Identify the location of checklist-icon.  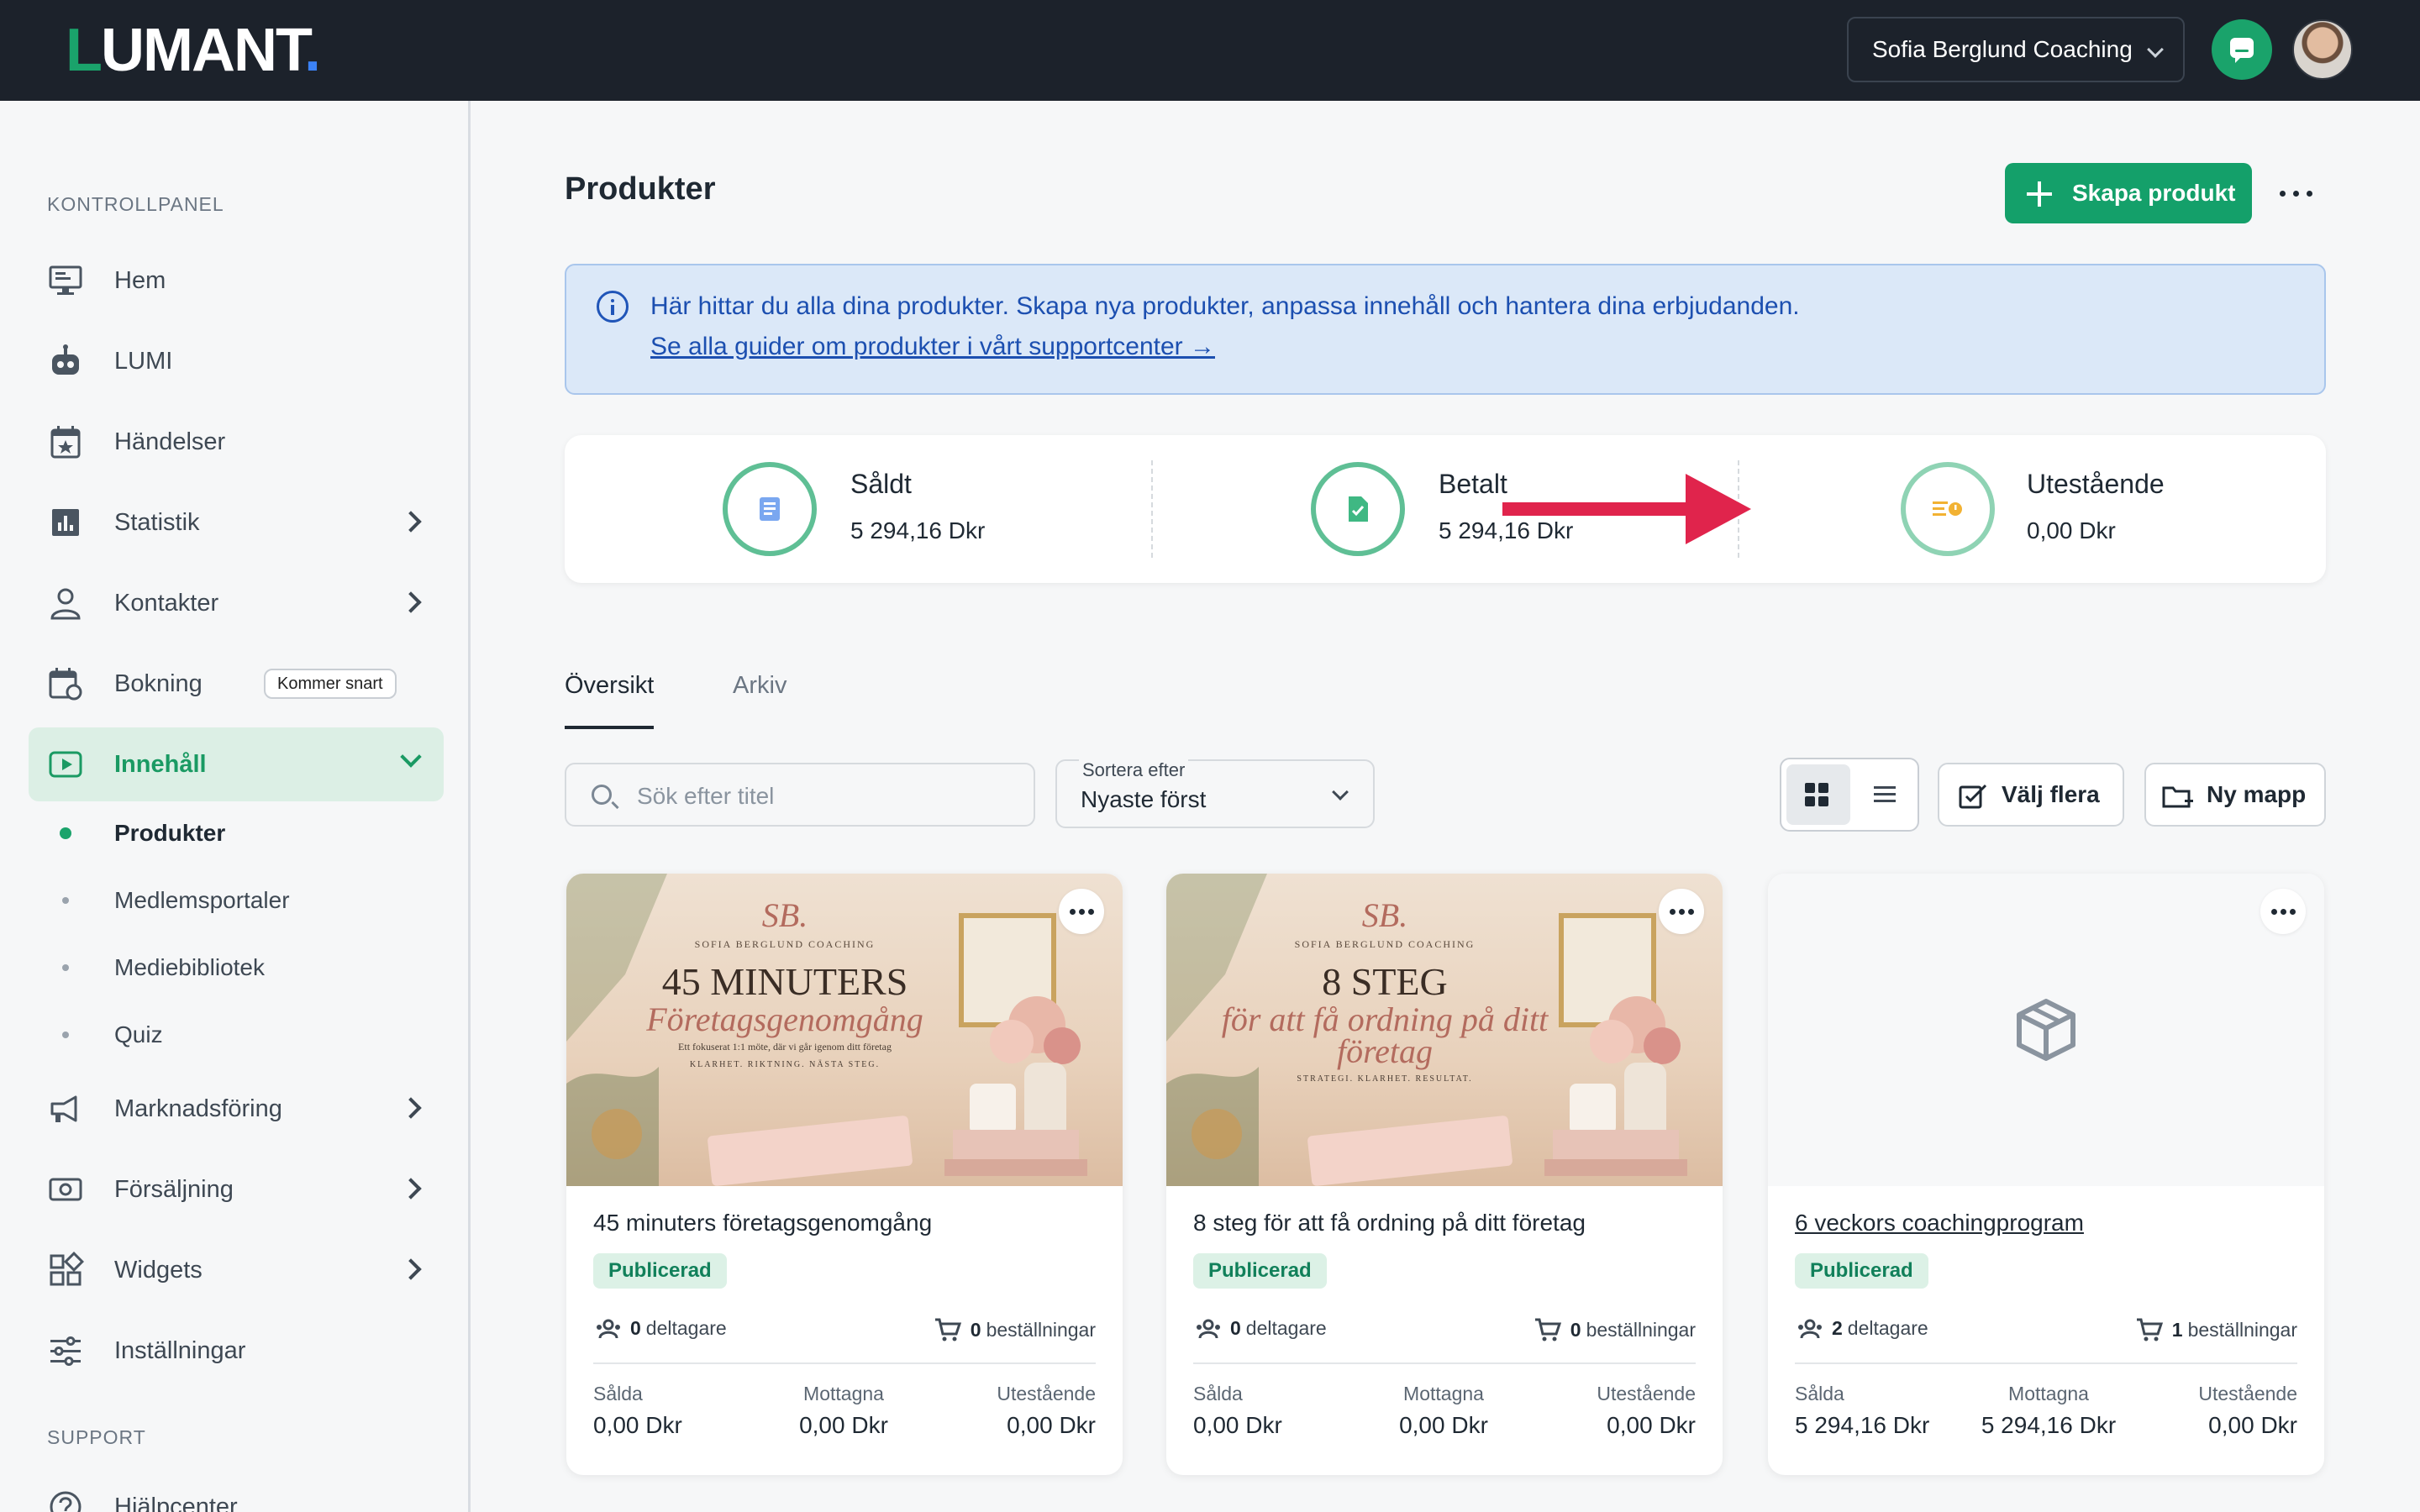
(1973, 796).